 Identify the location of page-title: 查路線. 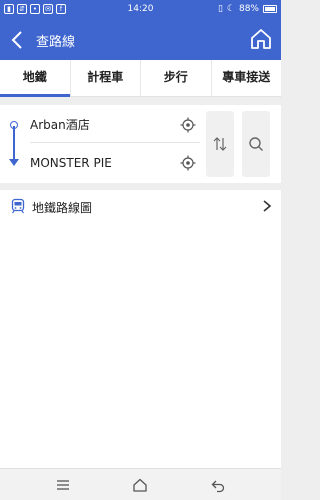
(56, 42).